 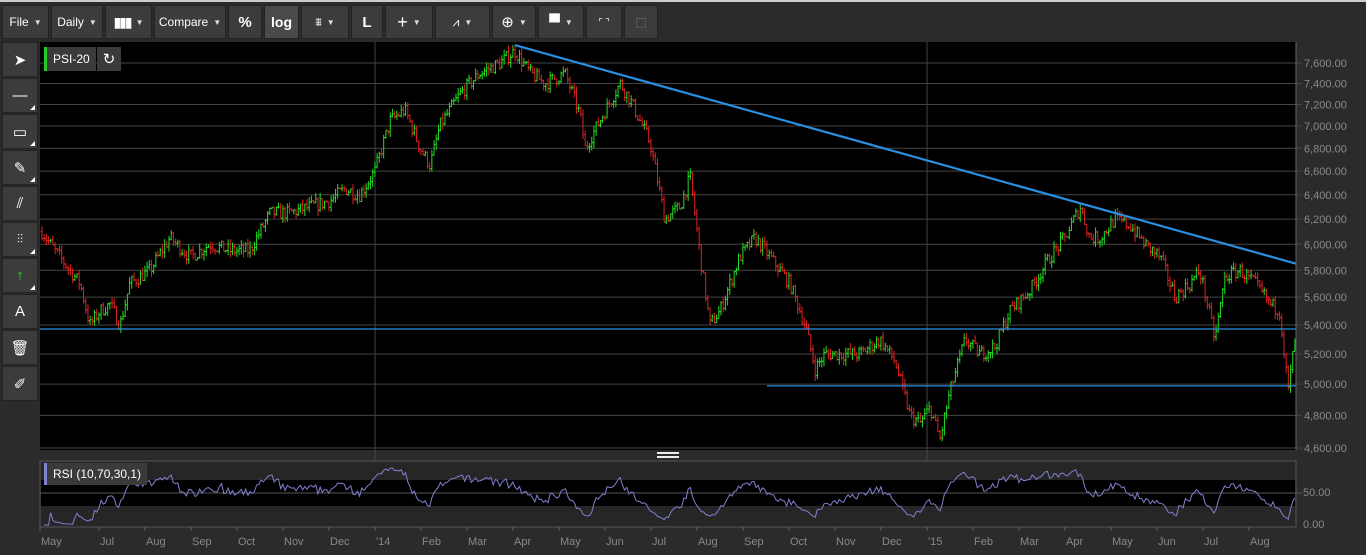 I want to click on y-tick-label: 7,400.00, so click(x=1325, y=84).